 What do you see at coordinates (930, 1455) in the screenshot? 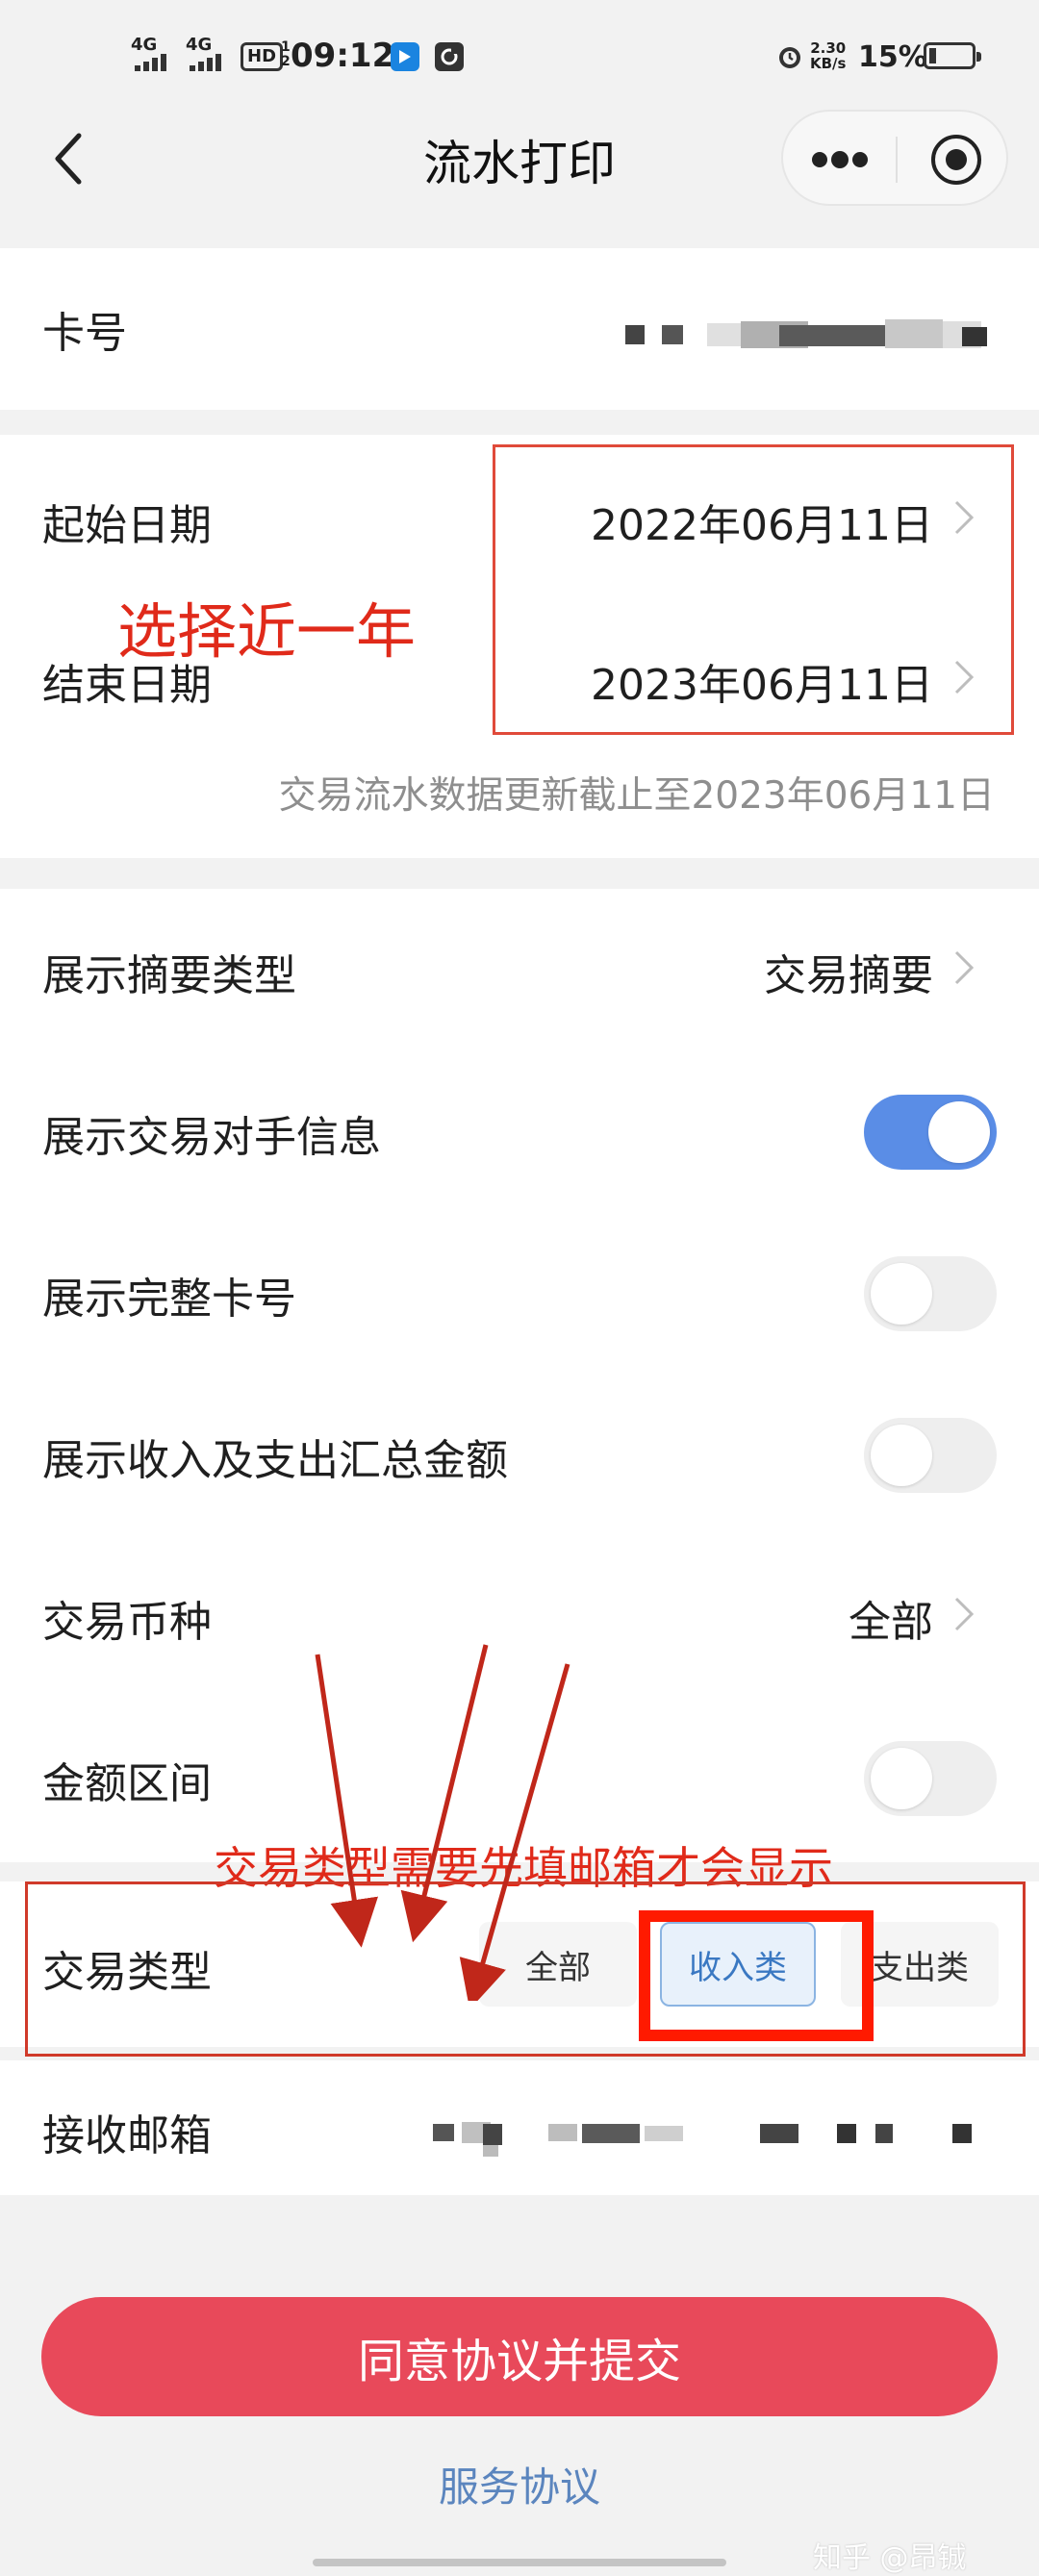
I see `totals-toggle` at bounding box center [930, 1455].